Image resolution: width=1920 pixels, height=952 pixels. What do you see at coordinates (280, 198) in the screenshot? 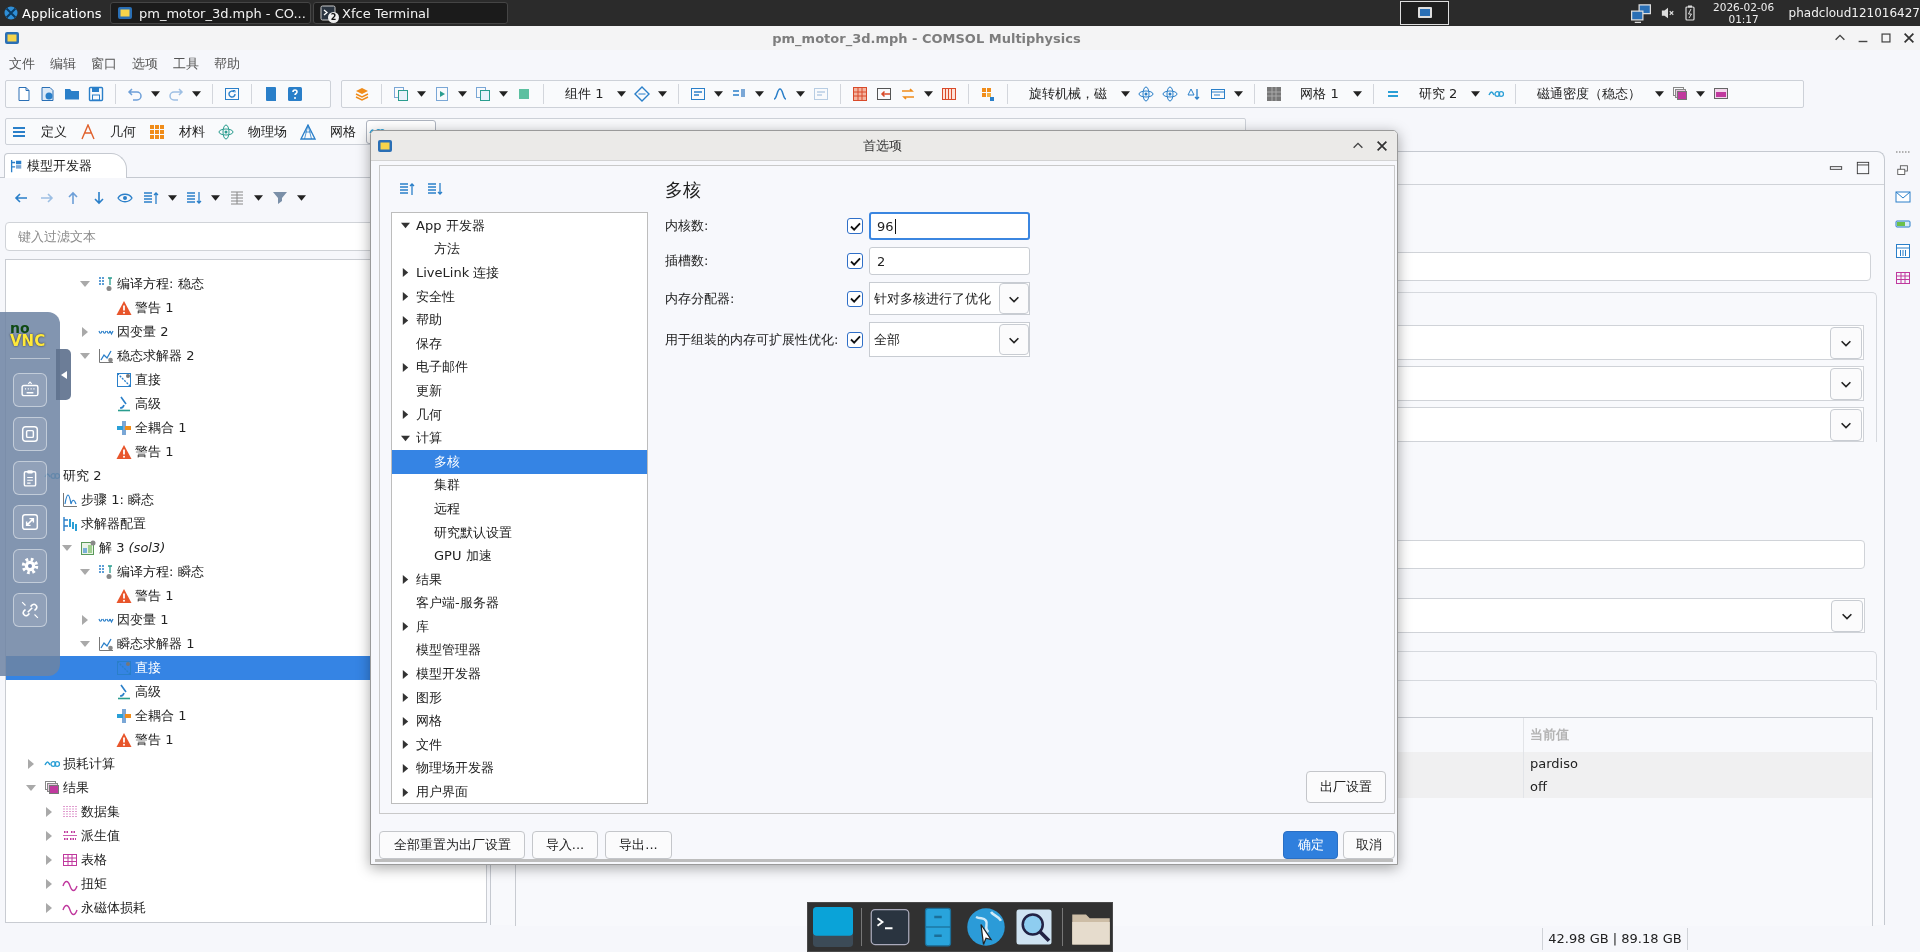
I see `funnel-icon` at bounding box center [280, 198].